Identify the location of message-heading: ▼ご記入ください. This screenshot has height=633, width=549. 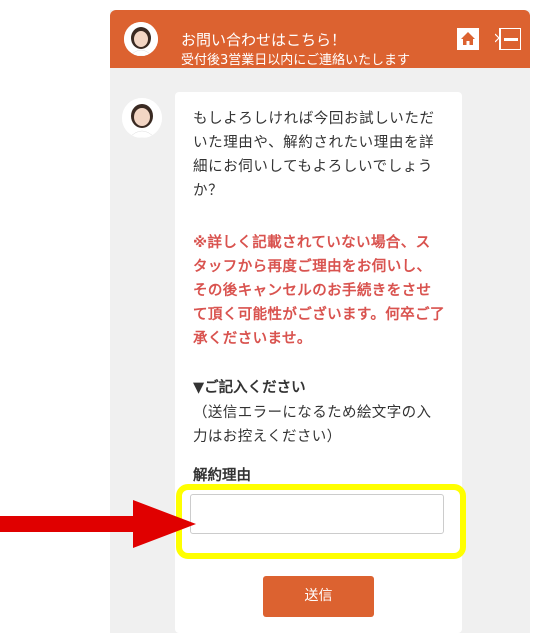
(249, 388).